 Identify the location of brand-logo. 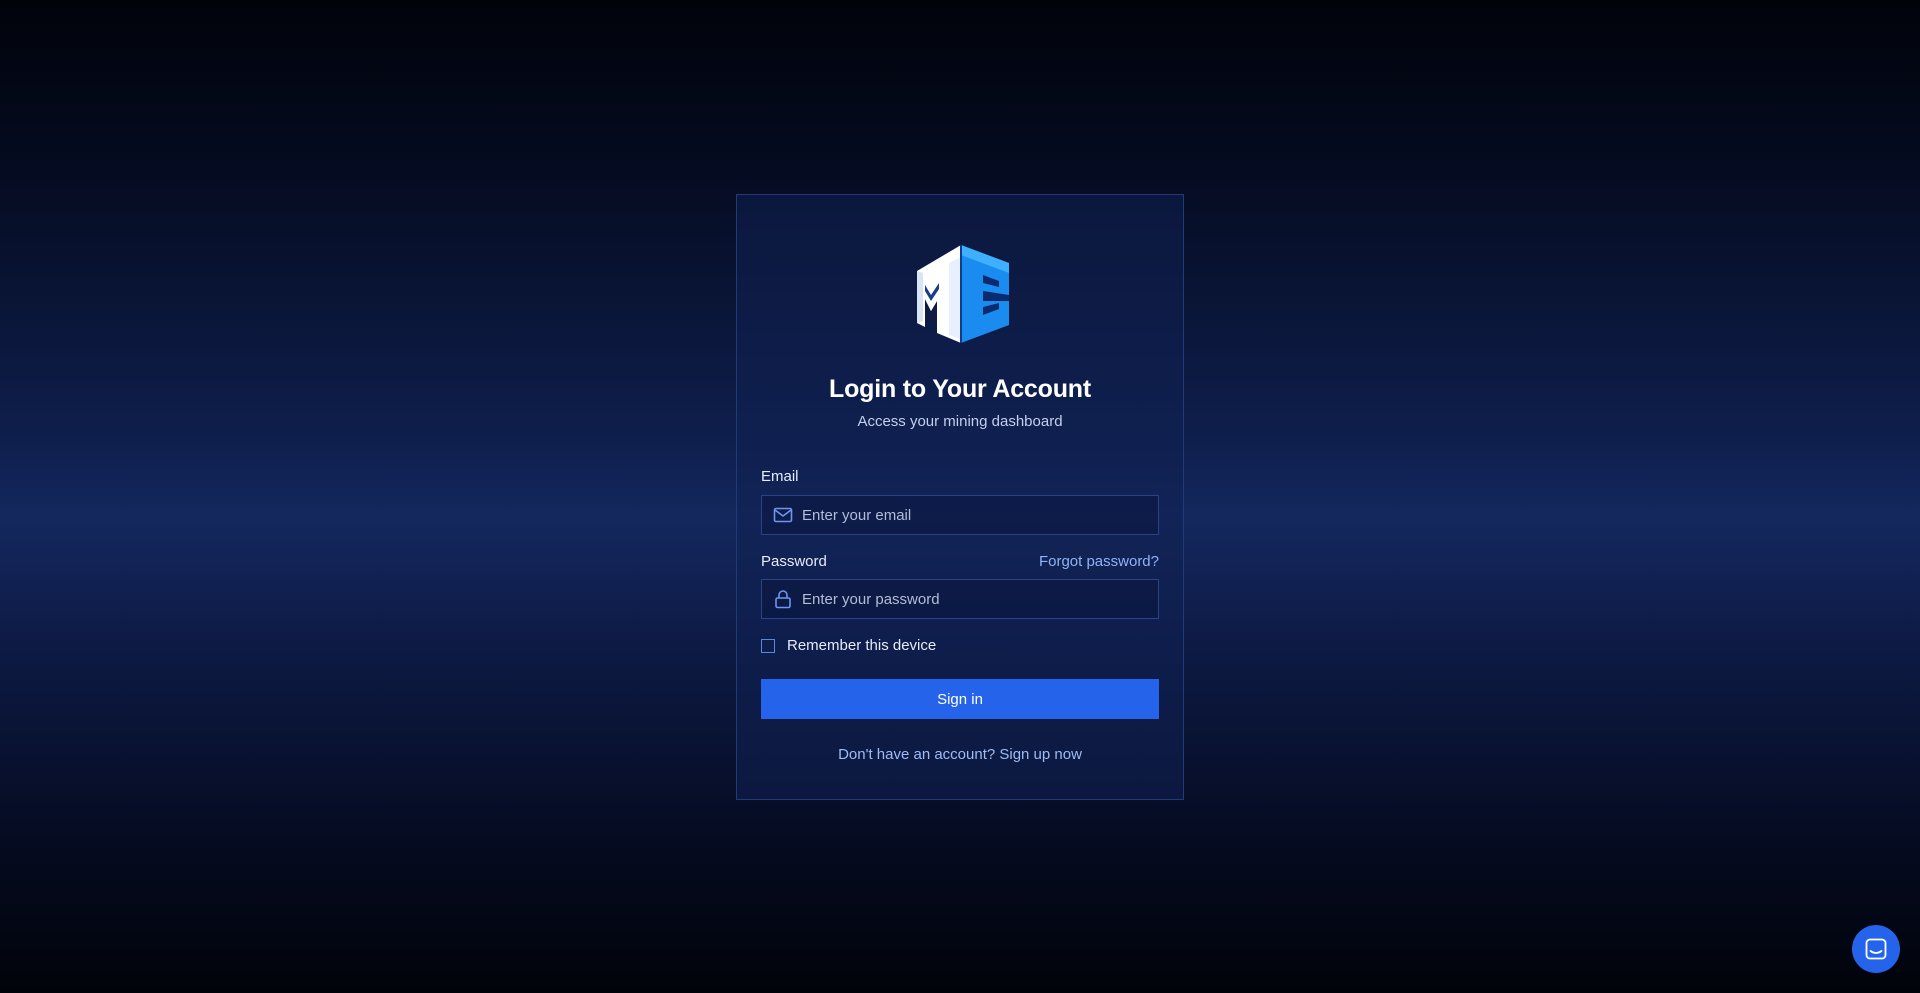
(963, 294).